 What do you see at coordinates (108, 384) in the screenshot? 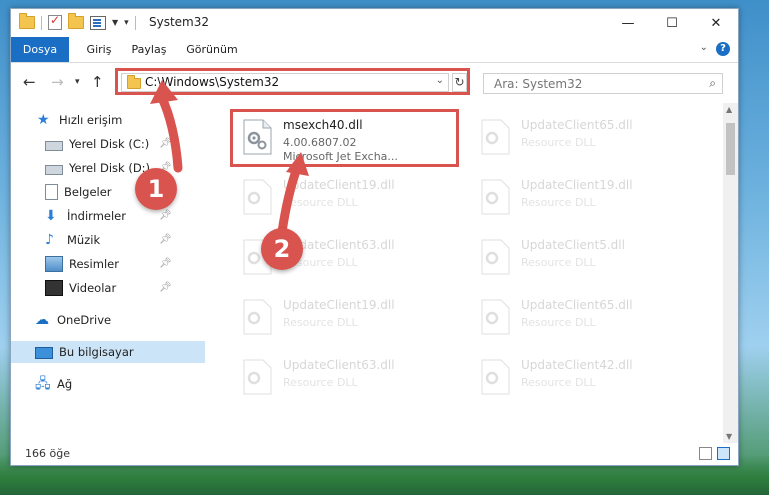
I see `sidebar-item-network: 🖧︎ Ağ` at bounding box center [108, 384].